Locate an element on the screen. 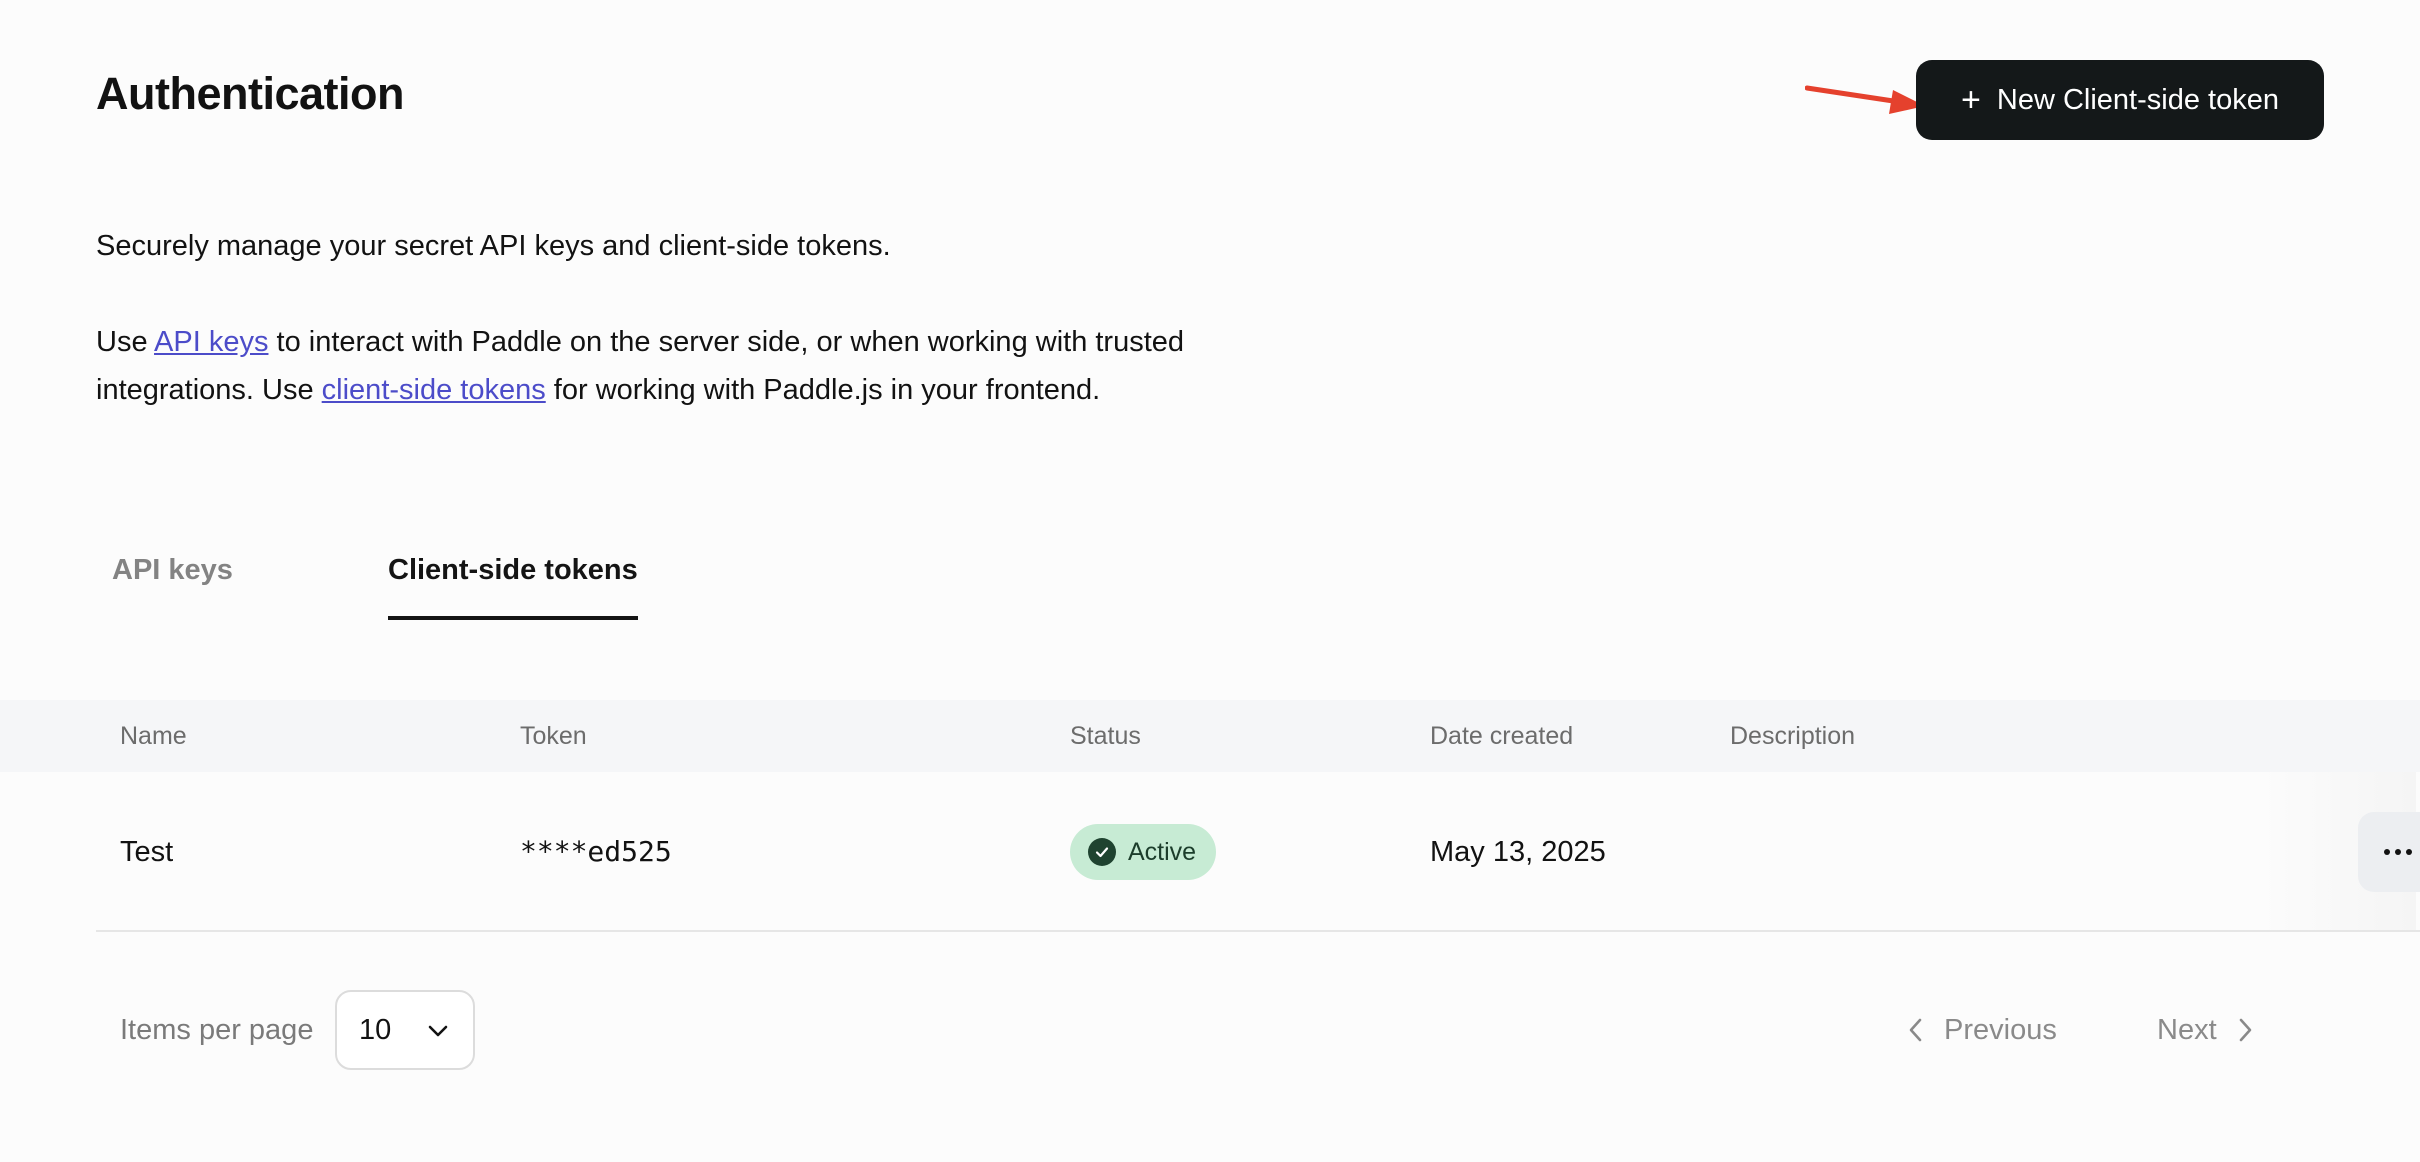 The width and height of the screenshot is (2420, 1162). status-label: Active is located at coordinates (1162, 851).